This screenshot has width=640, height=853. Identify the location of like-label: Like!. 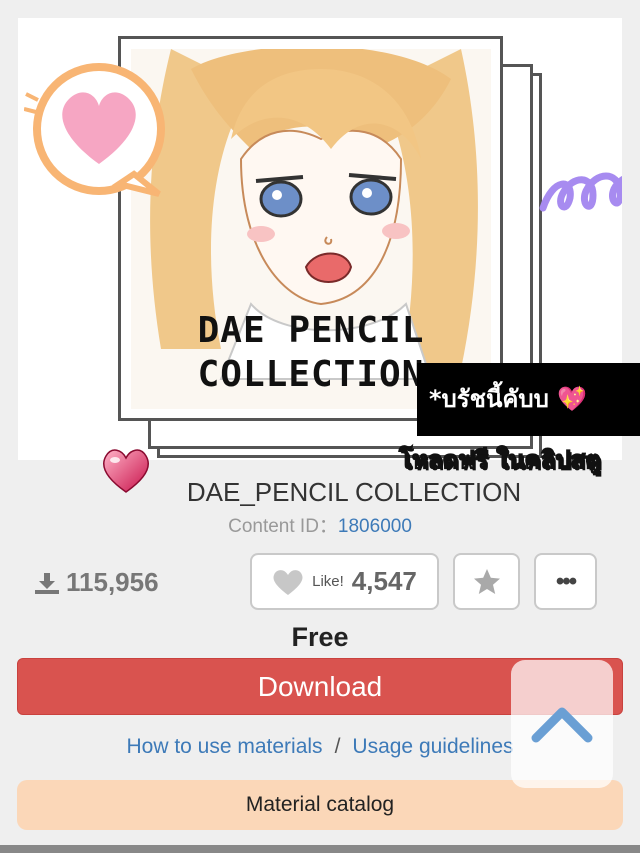
(328, 581).